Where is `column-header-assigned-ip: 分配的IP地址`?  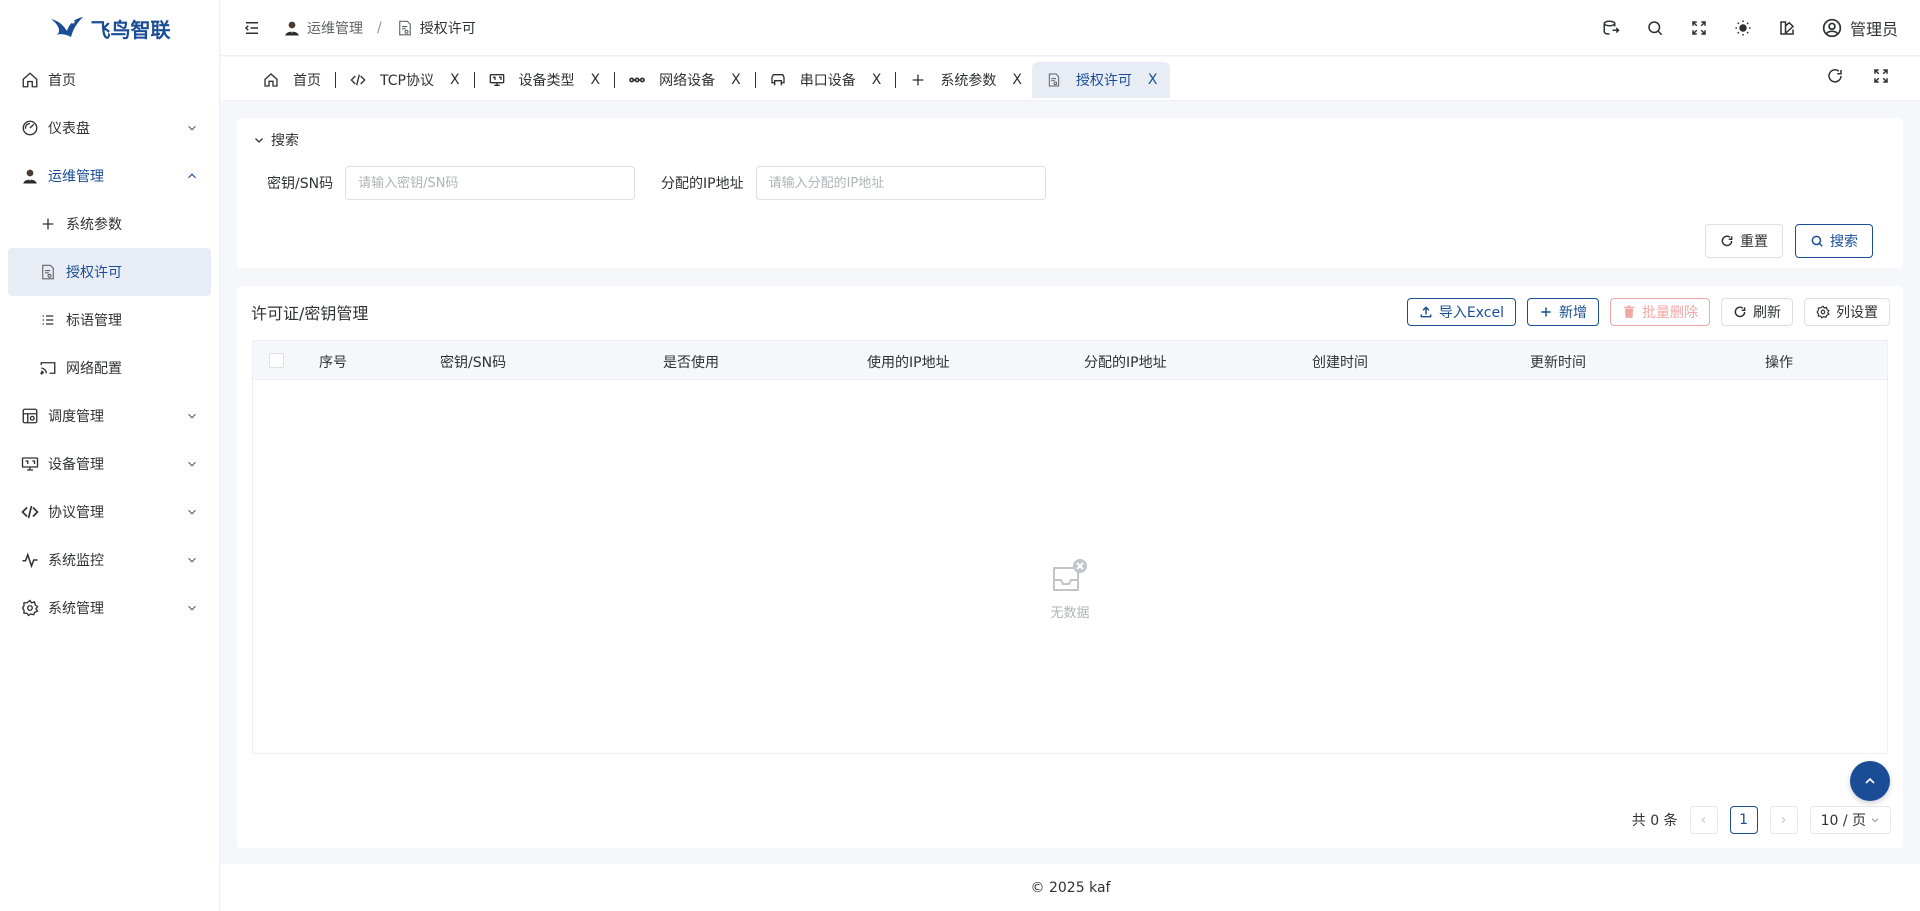 column-header-assigned-ip: 分配的IP地址 is located at coordinates (1125, 362).